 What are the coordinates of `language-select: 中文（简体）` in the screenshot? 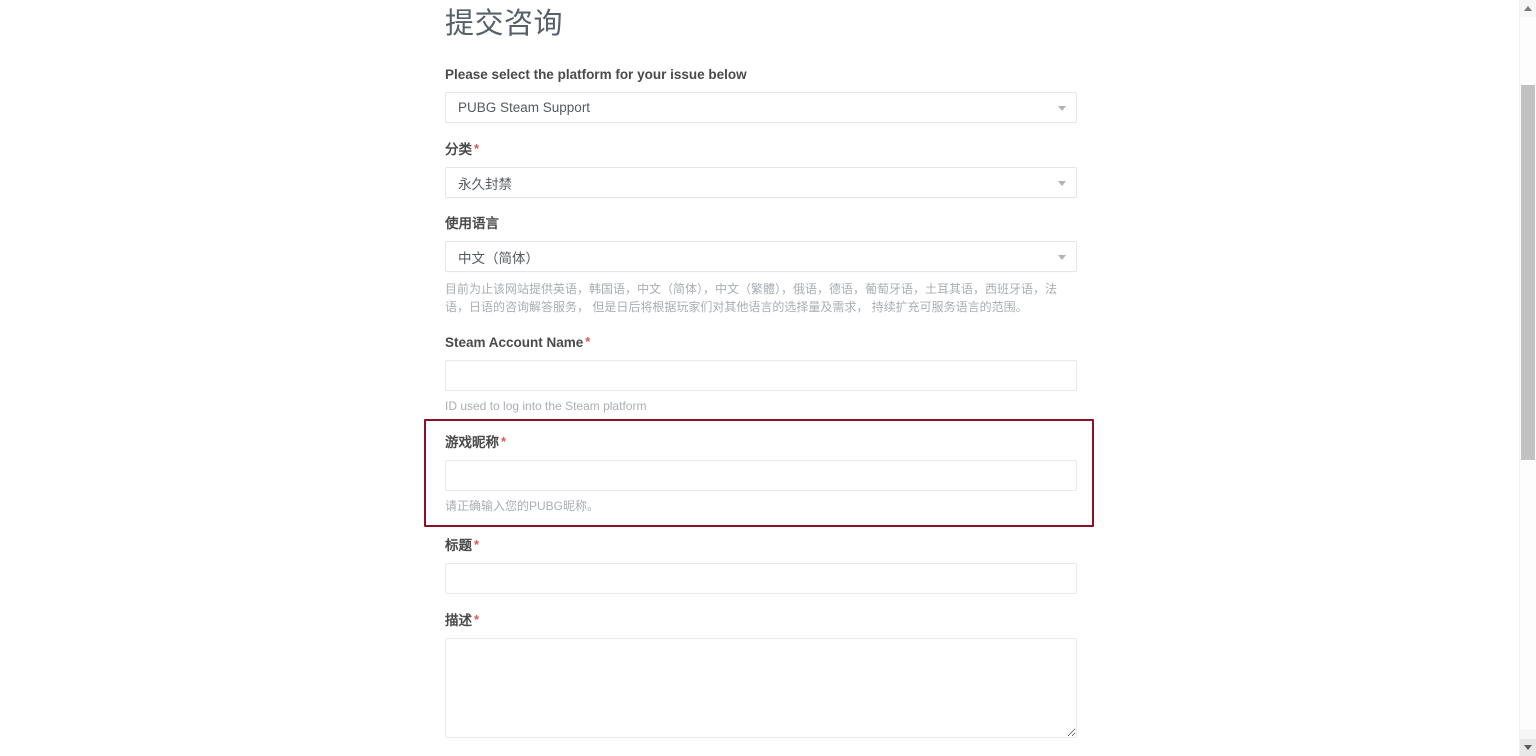 It's located at (761, 256).